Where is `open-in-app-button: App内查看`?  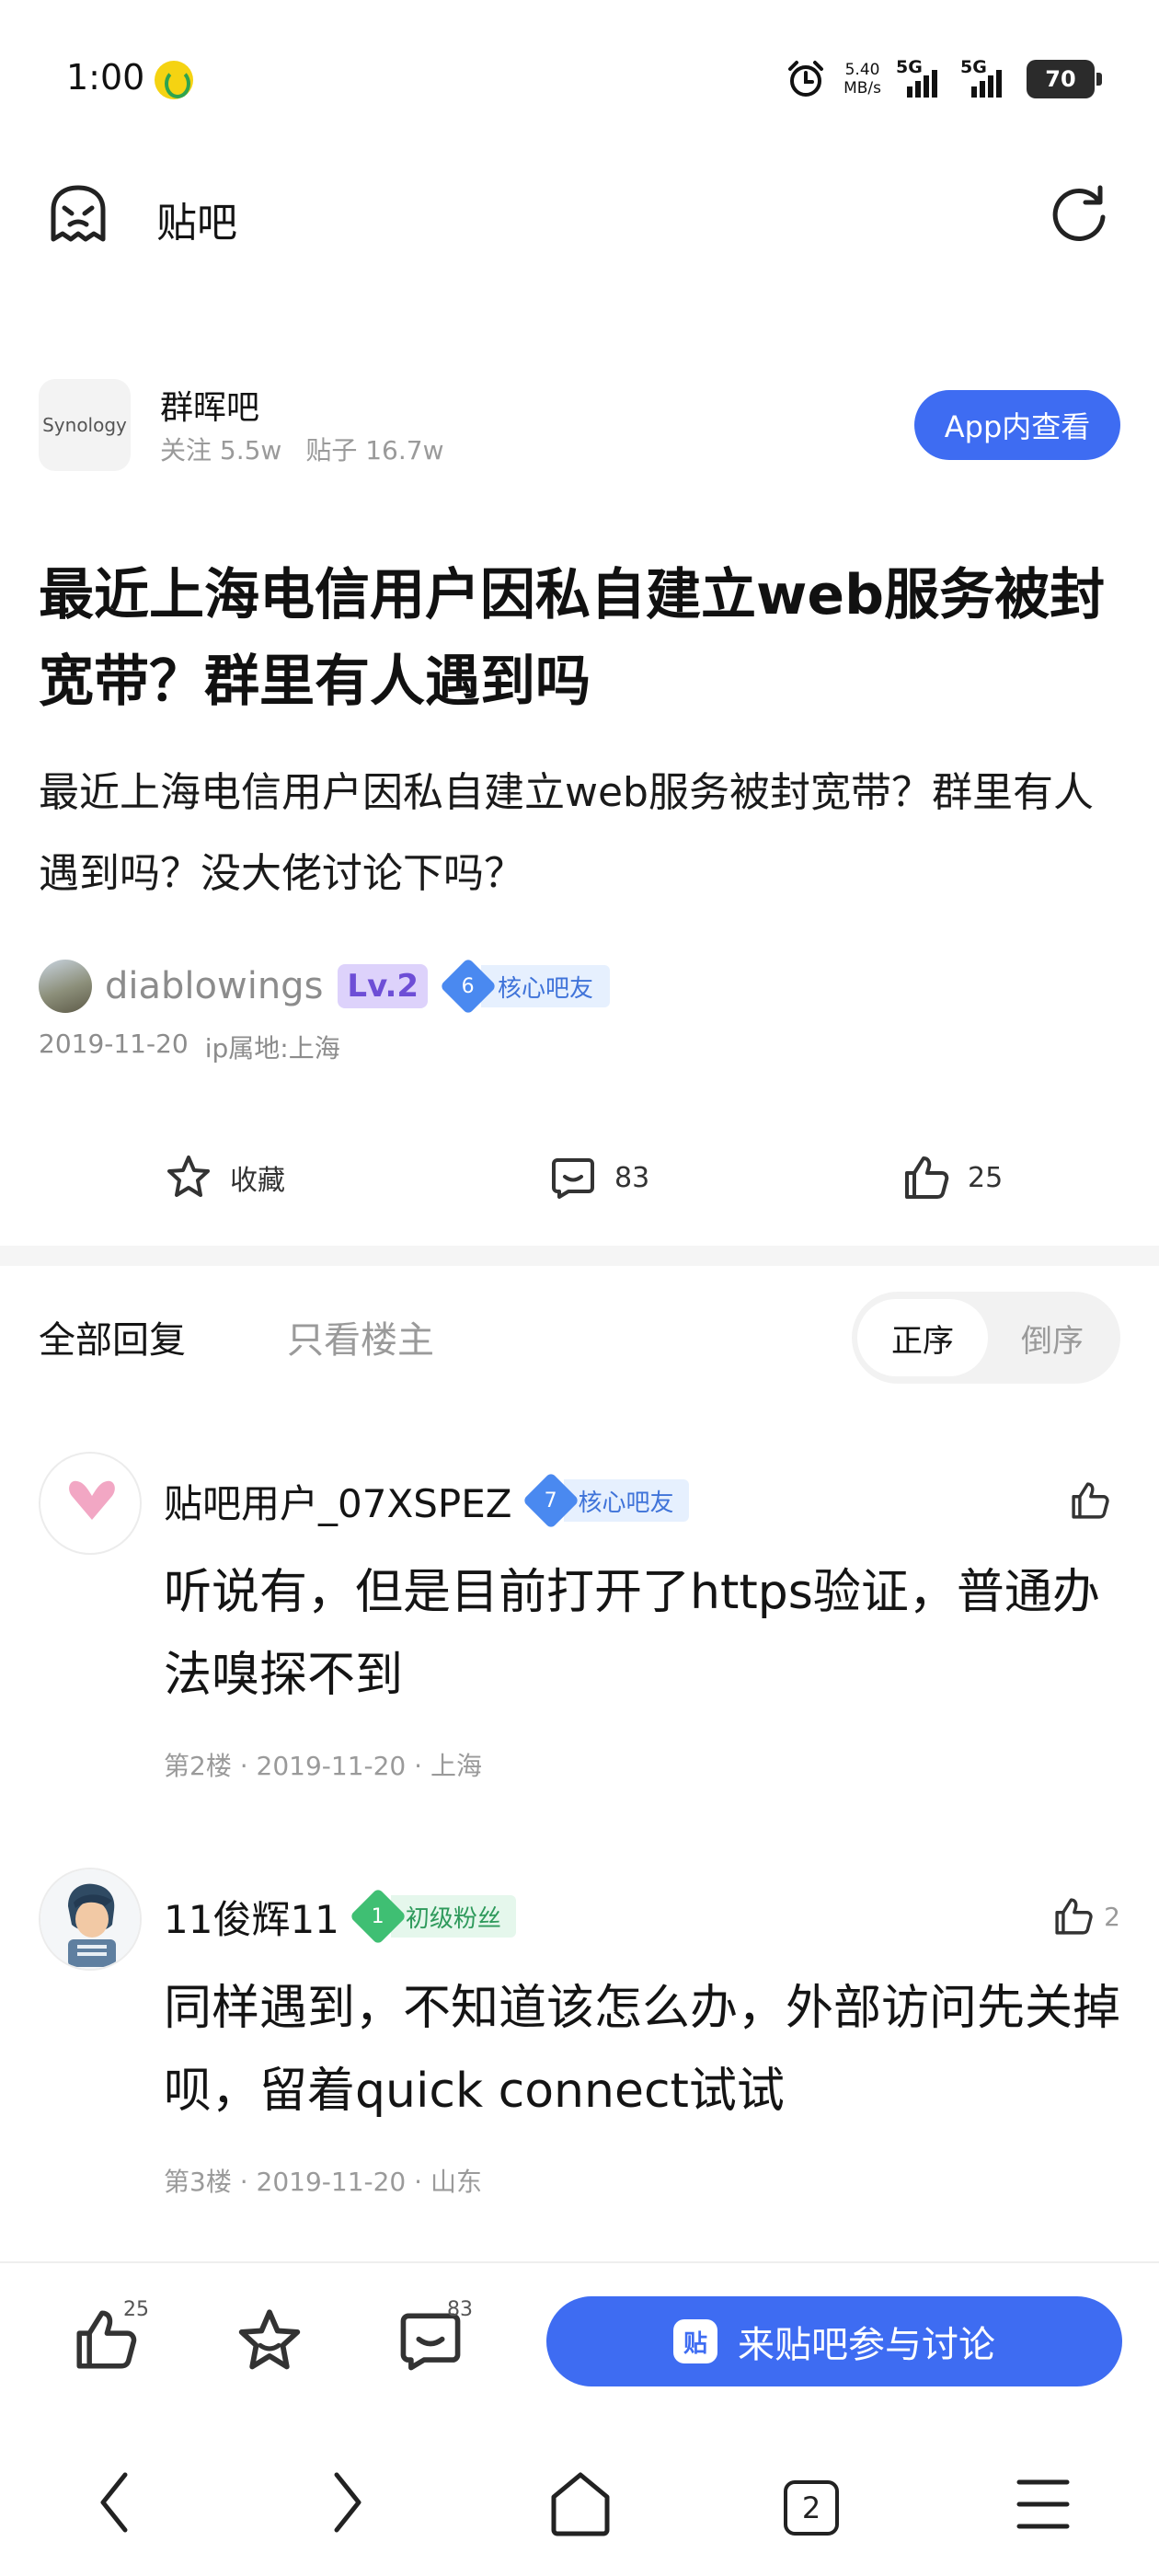
open-in-app-button: App内查看 is located at coordinates (1017, 425).